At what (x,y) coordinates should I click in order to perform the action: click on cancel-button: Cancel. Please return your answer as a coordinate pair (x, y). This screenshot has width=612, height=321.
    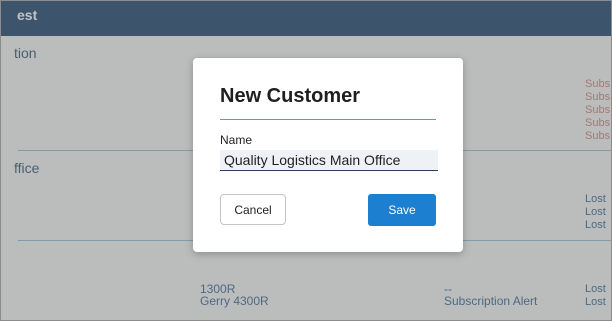
    Looking at the image, I should click on (253, 209).